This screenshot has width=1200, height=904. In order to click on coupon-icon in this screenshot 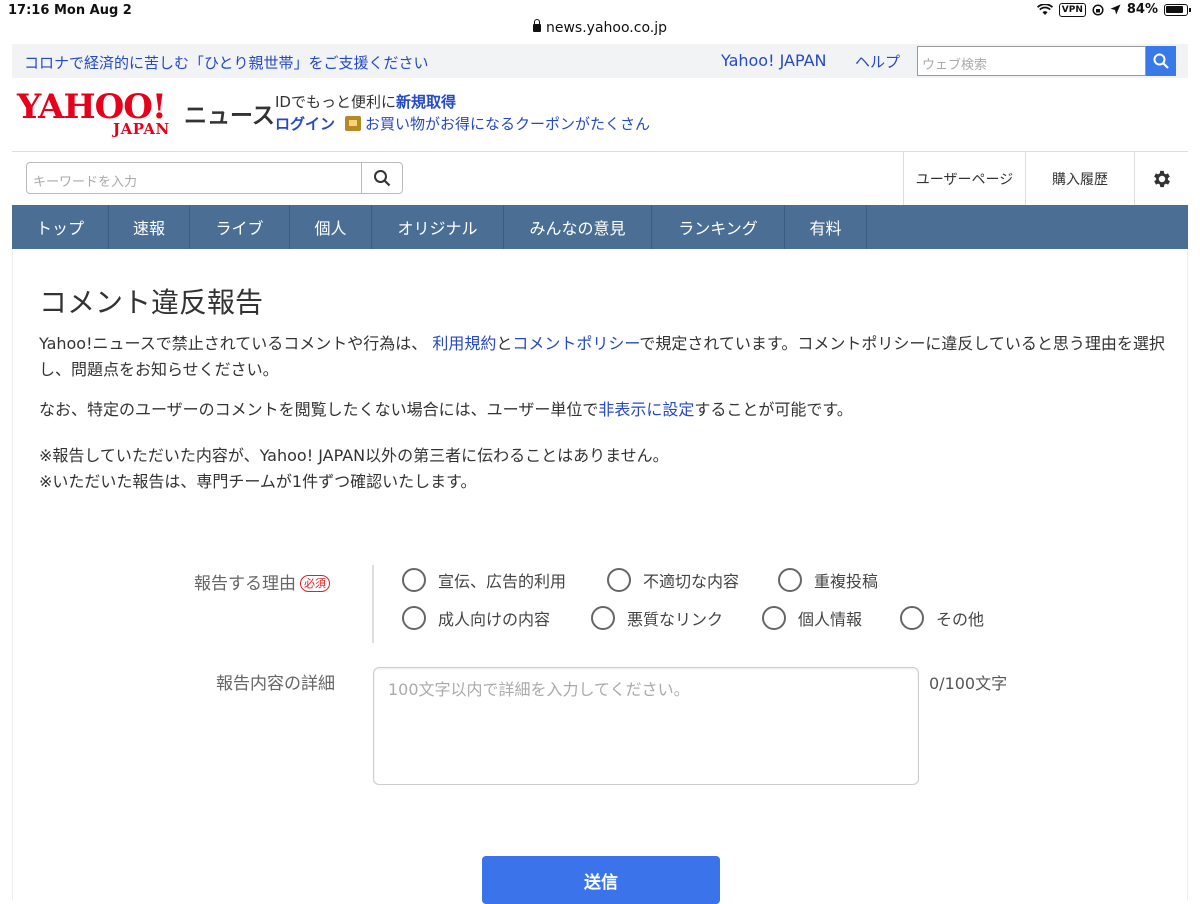, I will do `click(353, 123)`.